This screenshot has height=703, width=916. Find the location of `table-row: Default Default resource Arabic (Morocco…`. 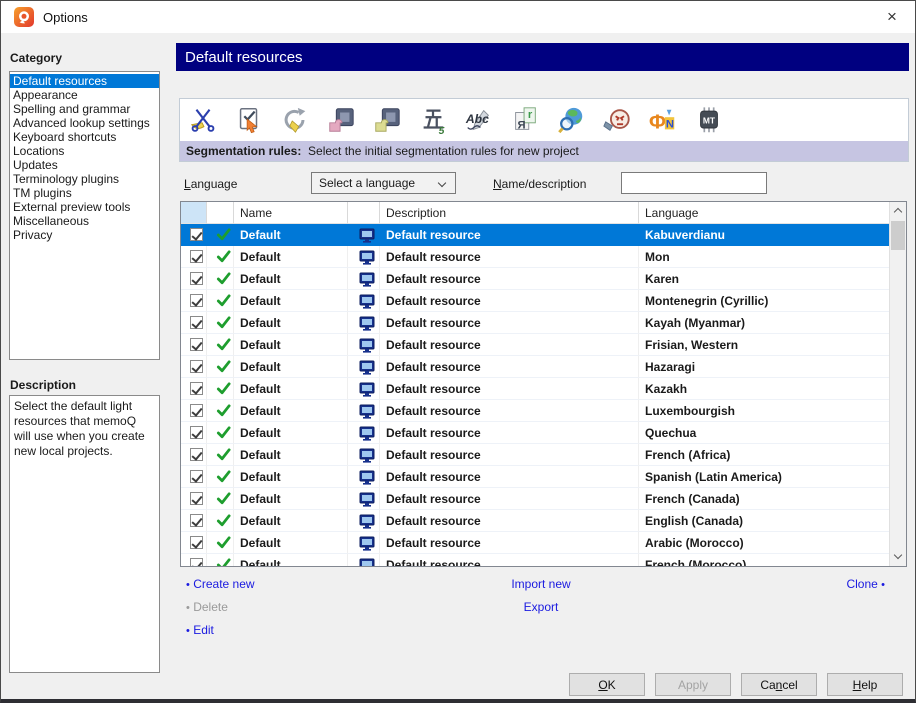

table-row: Default Default resource Arabic (Morocco… is located at coordinates (535, 543).